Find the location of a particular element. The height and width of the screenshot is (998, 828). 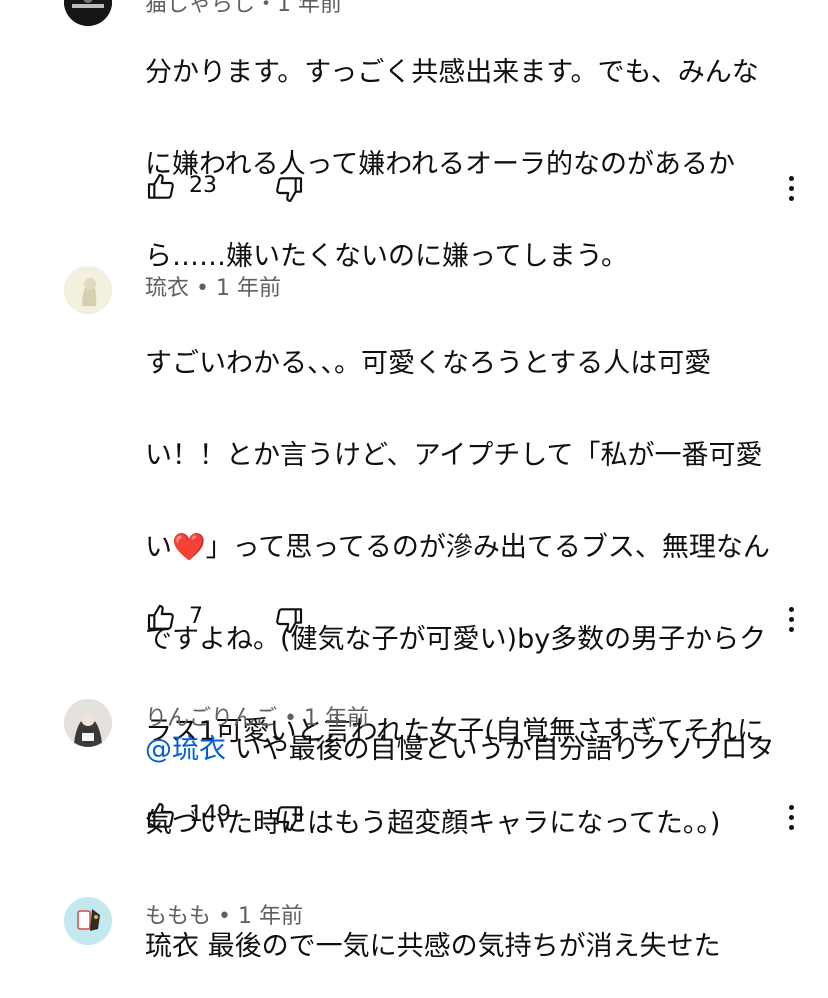

comment-text: 琉衣 最後ので一気に共感の気持ちが消え失せた is located at coordinates (433, 946).